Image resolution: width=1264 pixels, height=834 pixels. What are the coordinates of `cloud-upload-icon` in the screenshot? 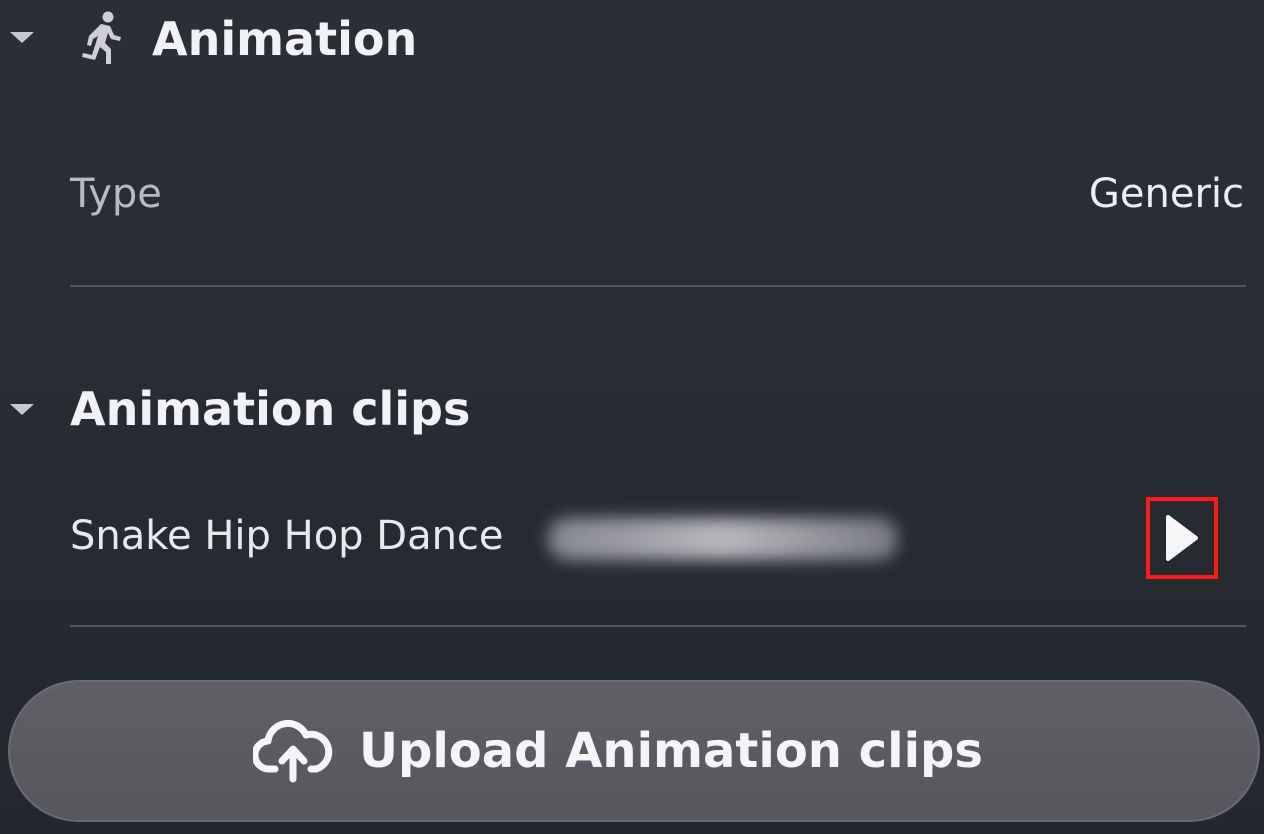 It's located at (293, 751).